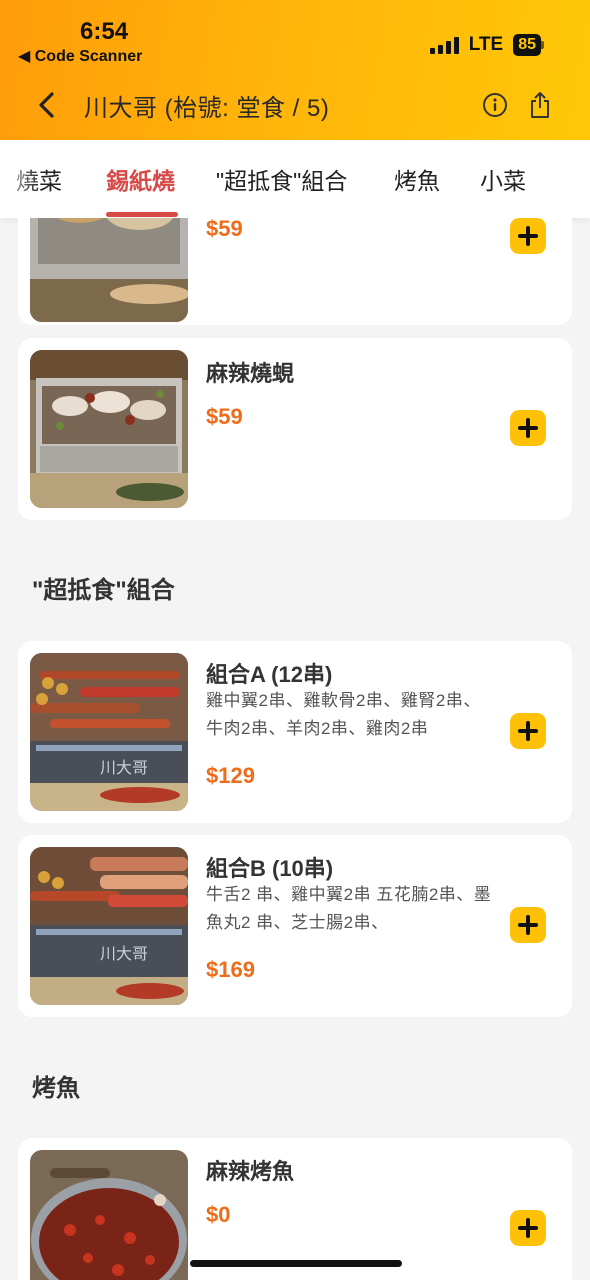  I want to click on item-name: 組合B (10串), so click(270, 868).